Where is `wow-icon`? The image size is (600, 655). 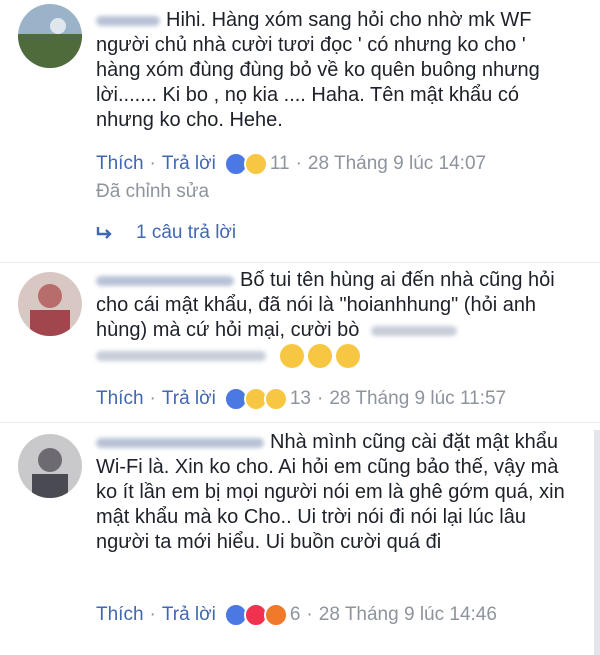
wow-icon is located at coordinates (275, 399).